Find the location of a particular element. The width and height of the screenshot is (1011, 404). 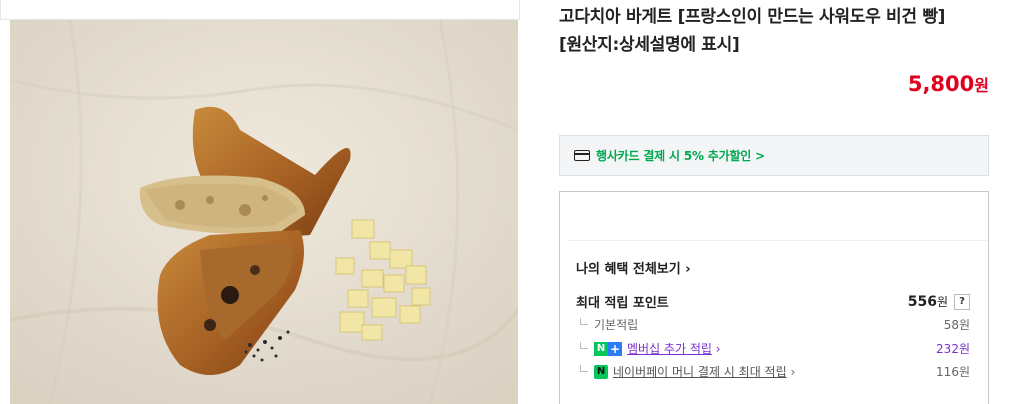

naverpay-points-link: 네이버페이 머니 결제 시 최대 적립 is located at coordinates (700, 371).